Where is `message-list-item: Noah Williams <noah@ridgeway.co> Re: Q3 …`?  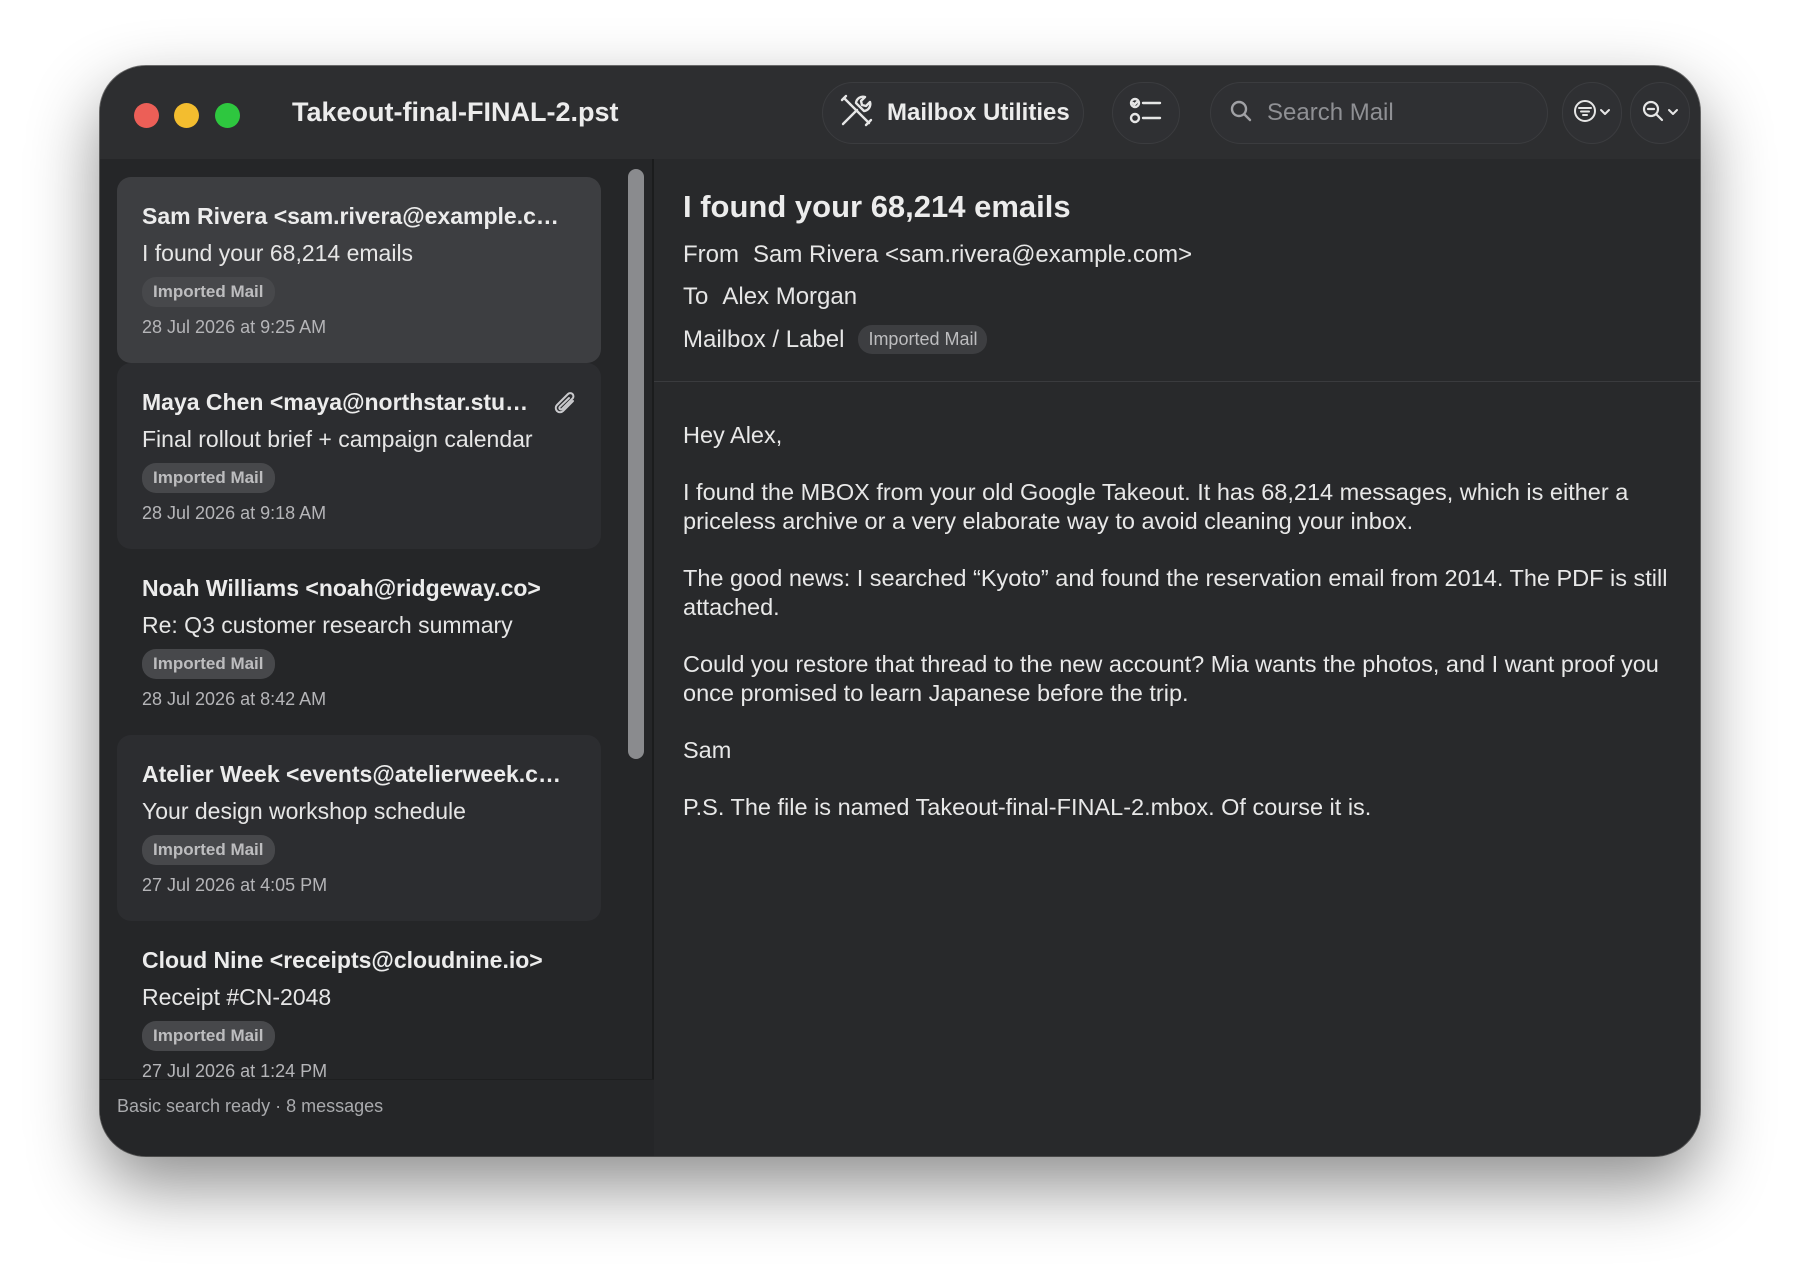 message-list-item: Noah Williams <noah@ridgeway.co> Re: Q3 … is located at coordinates (359, 642).